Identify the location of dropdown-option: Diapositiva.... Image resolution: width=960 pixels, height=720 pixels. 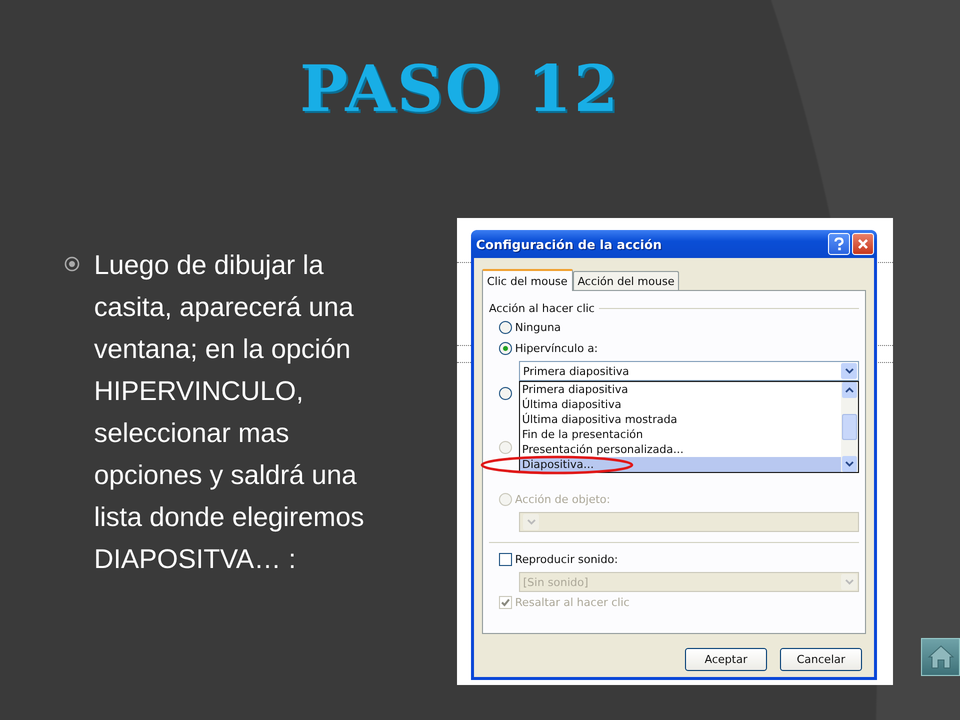
(680, 464).